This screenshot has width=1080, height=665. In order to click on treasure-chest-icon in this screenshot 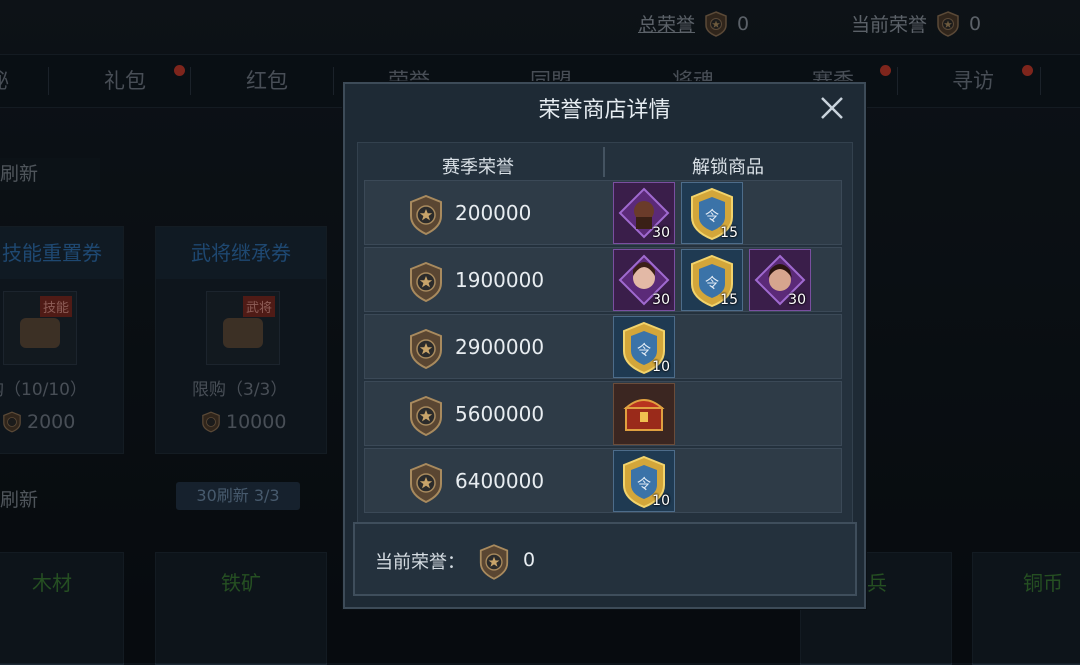, I will do `click(644, 415)`.